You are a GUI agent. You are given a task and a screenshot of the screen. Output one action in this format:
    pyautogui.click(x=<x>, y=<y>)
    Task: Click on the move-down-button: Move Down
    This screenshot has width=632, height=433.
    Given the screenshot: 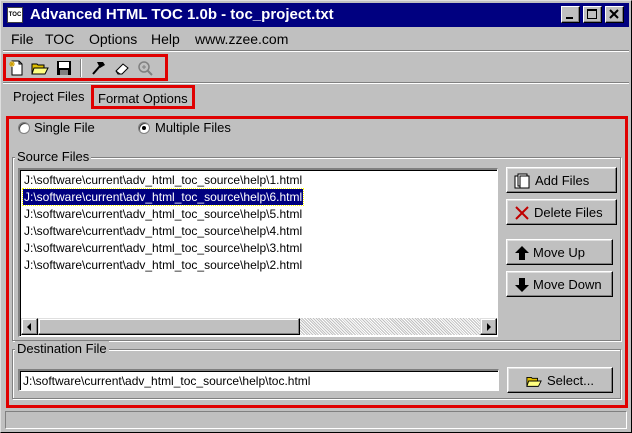 What is the action you would take?
    pyautogui.click(x=559, y=284)
    